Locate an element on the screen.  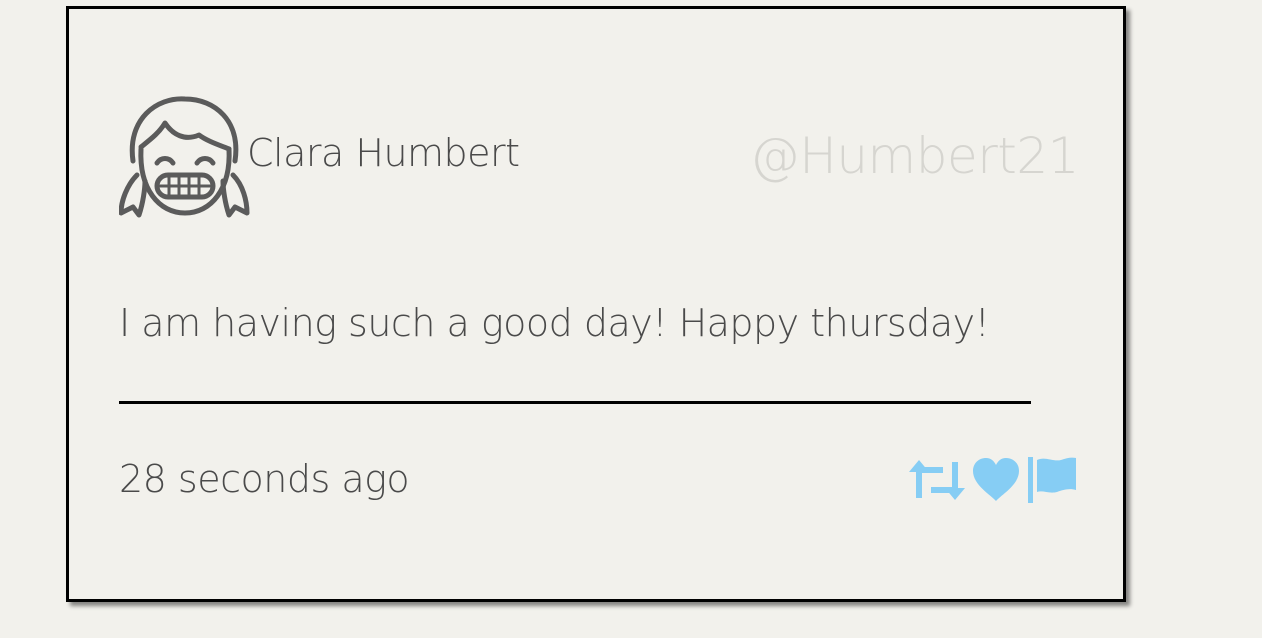
timestamp: 28 seconds ago is located at coordinates (264, 479).